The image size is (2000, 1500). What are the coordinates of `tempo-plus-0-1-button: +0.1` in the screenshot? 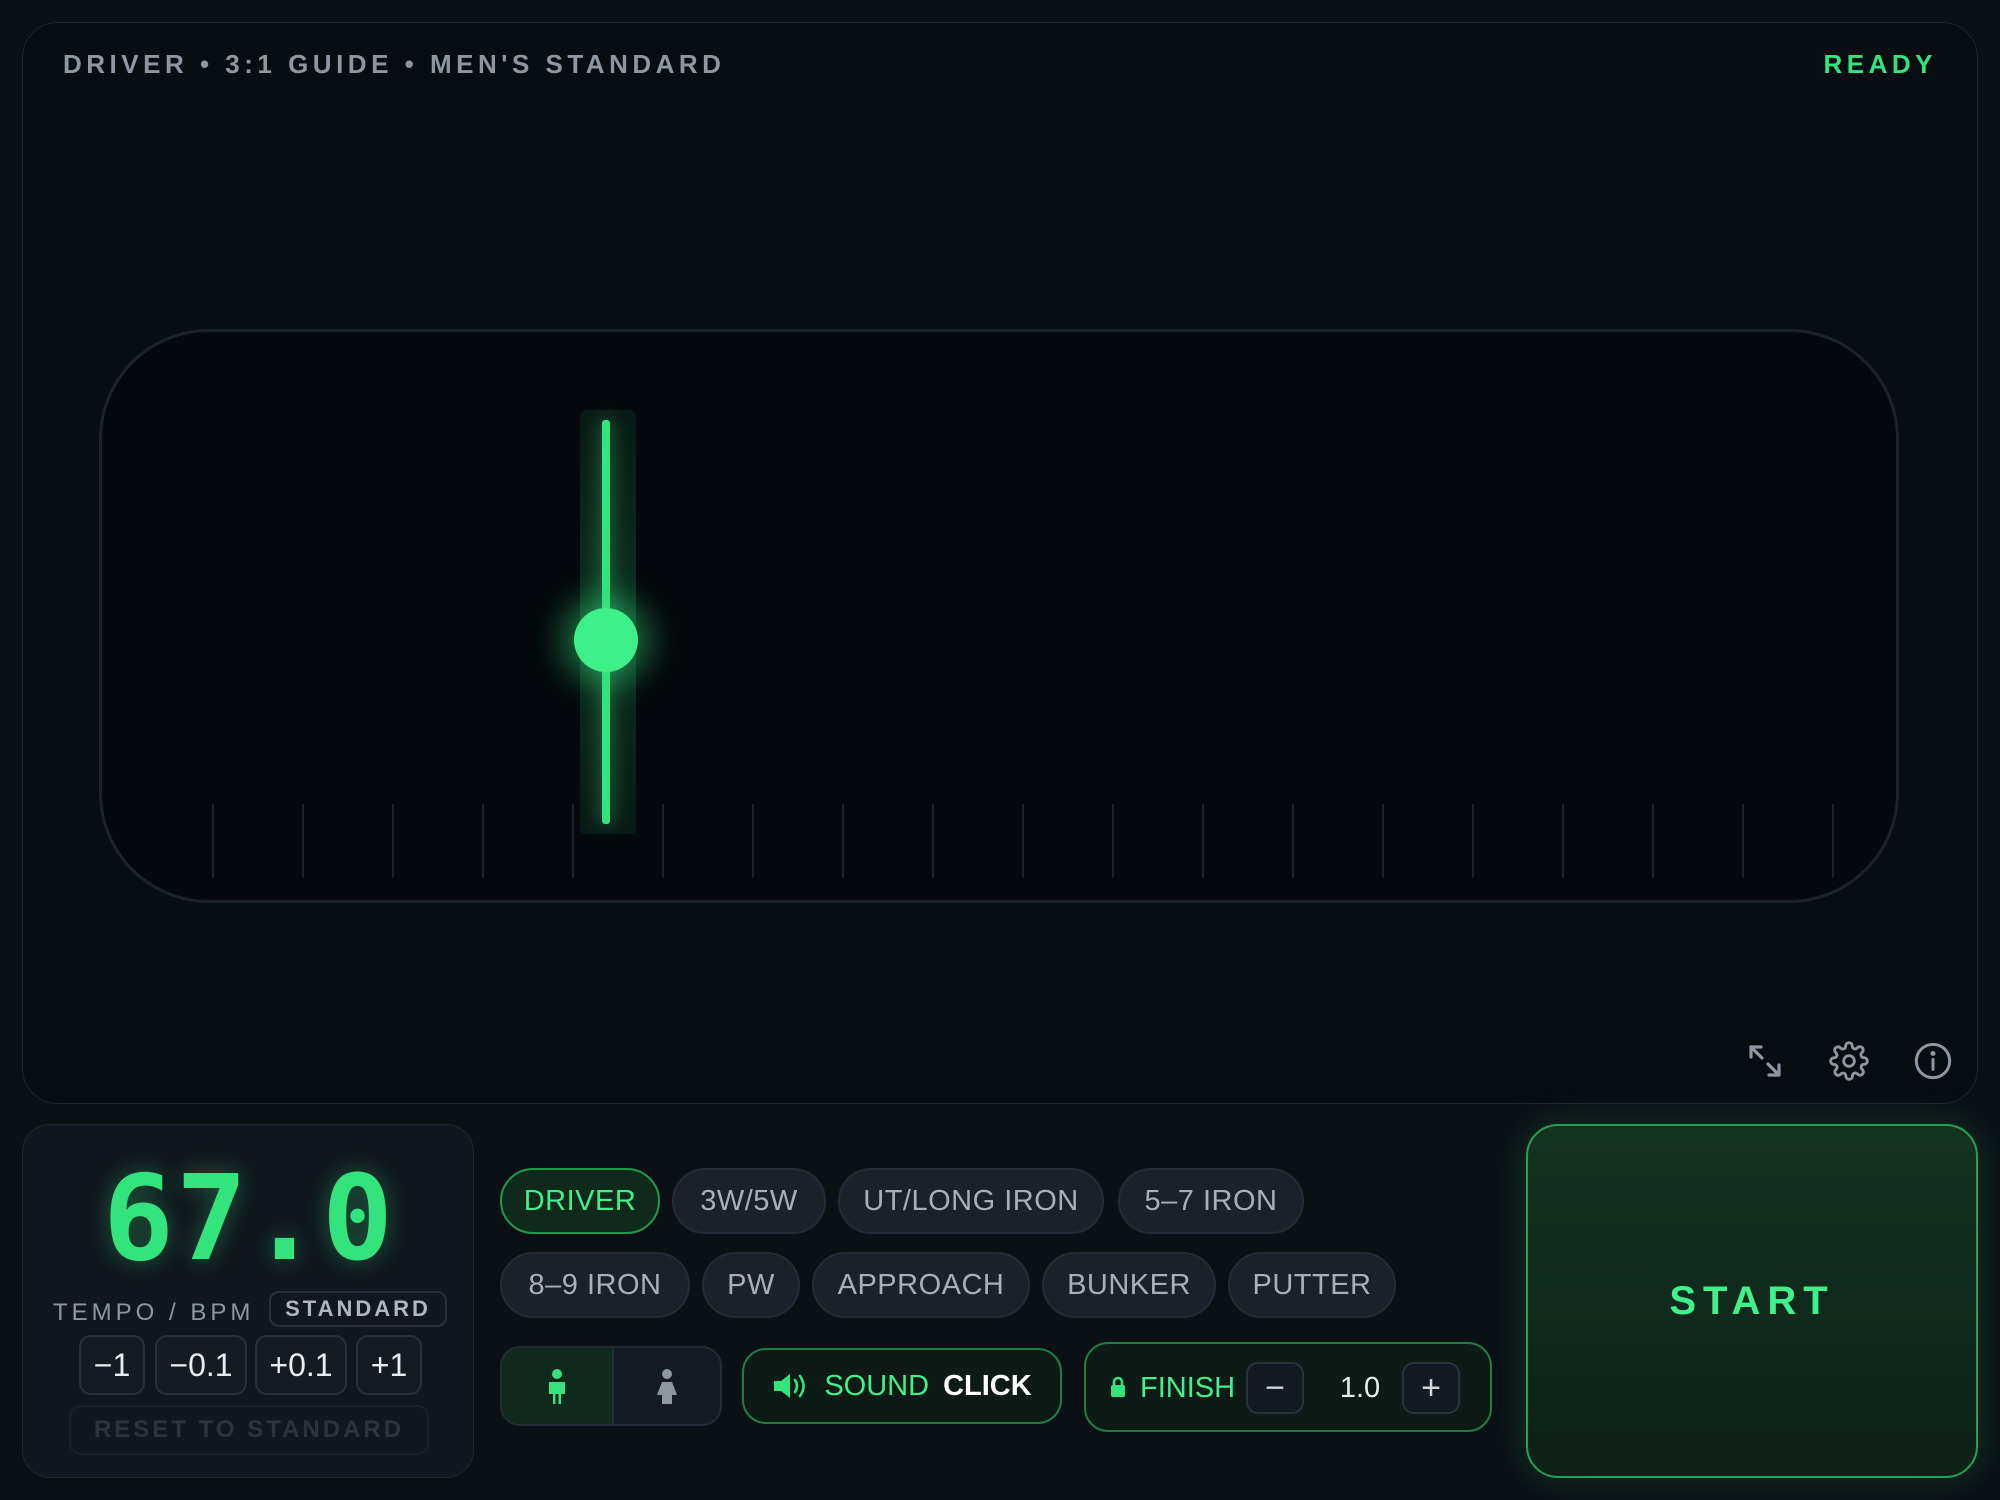 It's located at (301, 1365).